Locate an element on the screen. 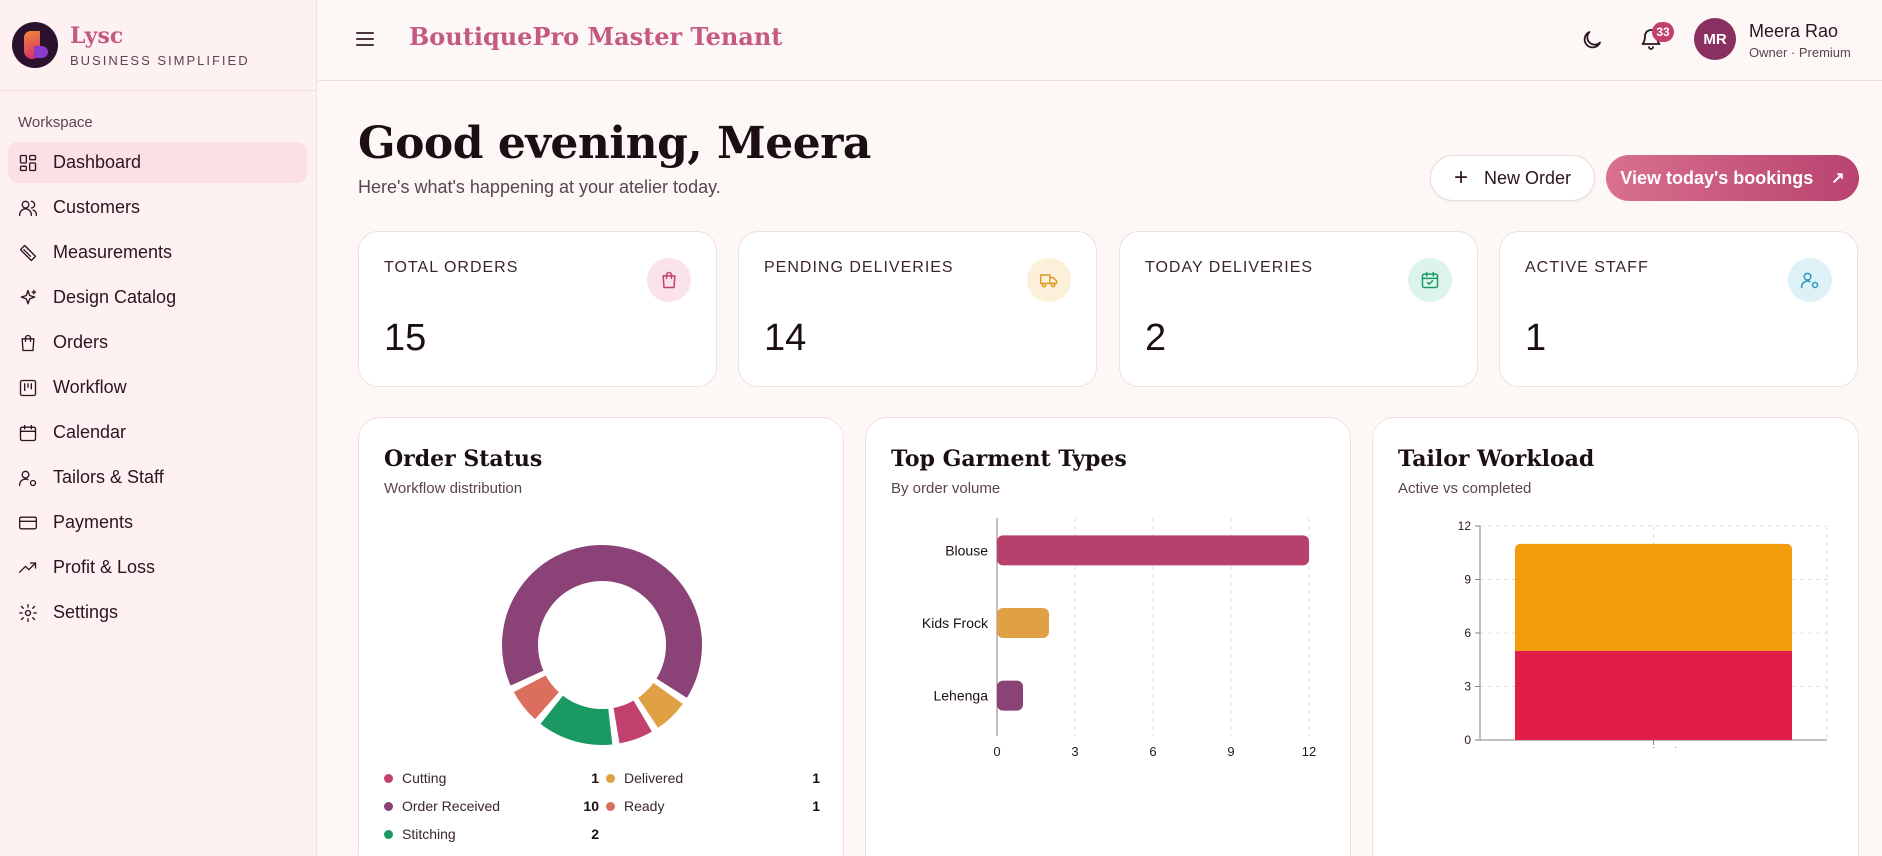 Image resolution: width=1882 pixels, height=856 pixels. legend-item: Cutting is located at coordinates (415, 778).